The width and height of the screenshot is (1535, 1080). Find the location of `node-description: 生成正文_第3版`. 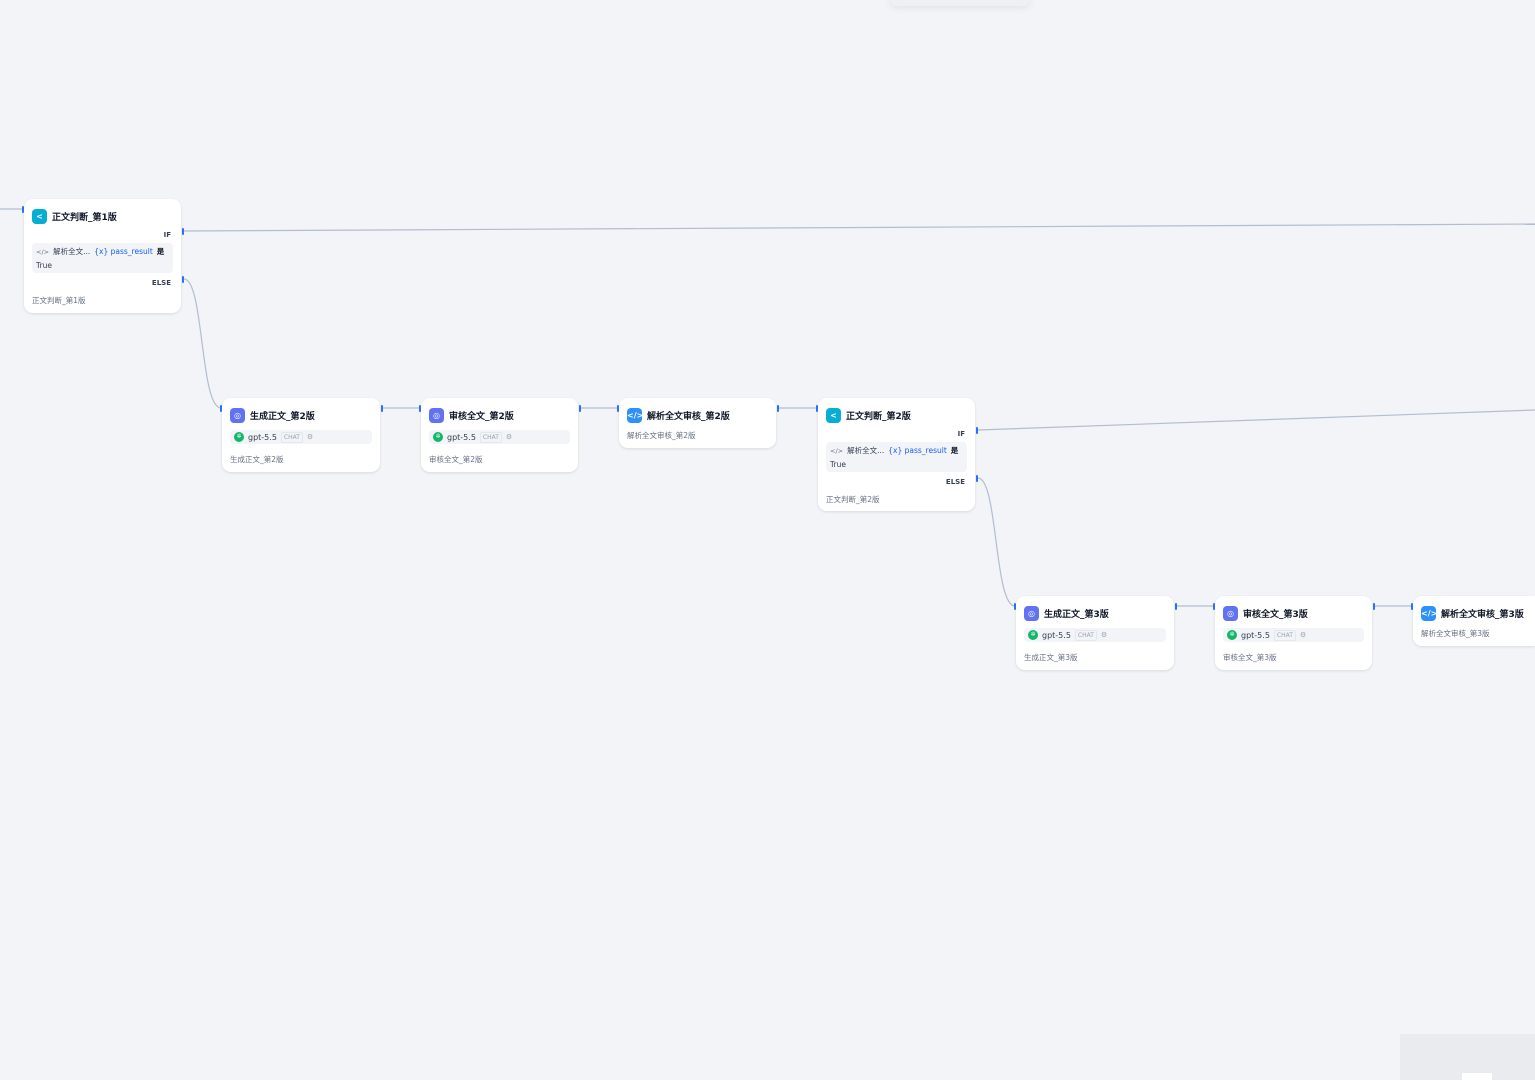

node-description: 生成正文_第3版 is located at coordinates (1051, 657).